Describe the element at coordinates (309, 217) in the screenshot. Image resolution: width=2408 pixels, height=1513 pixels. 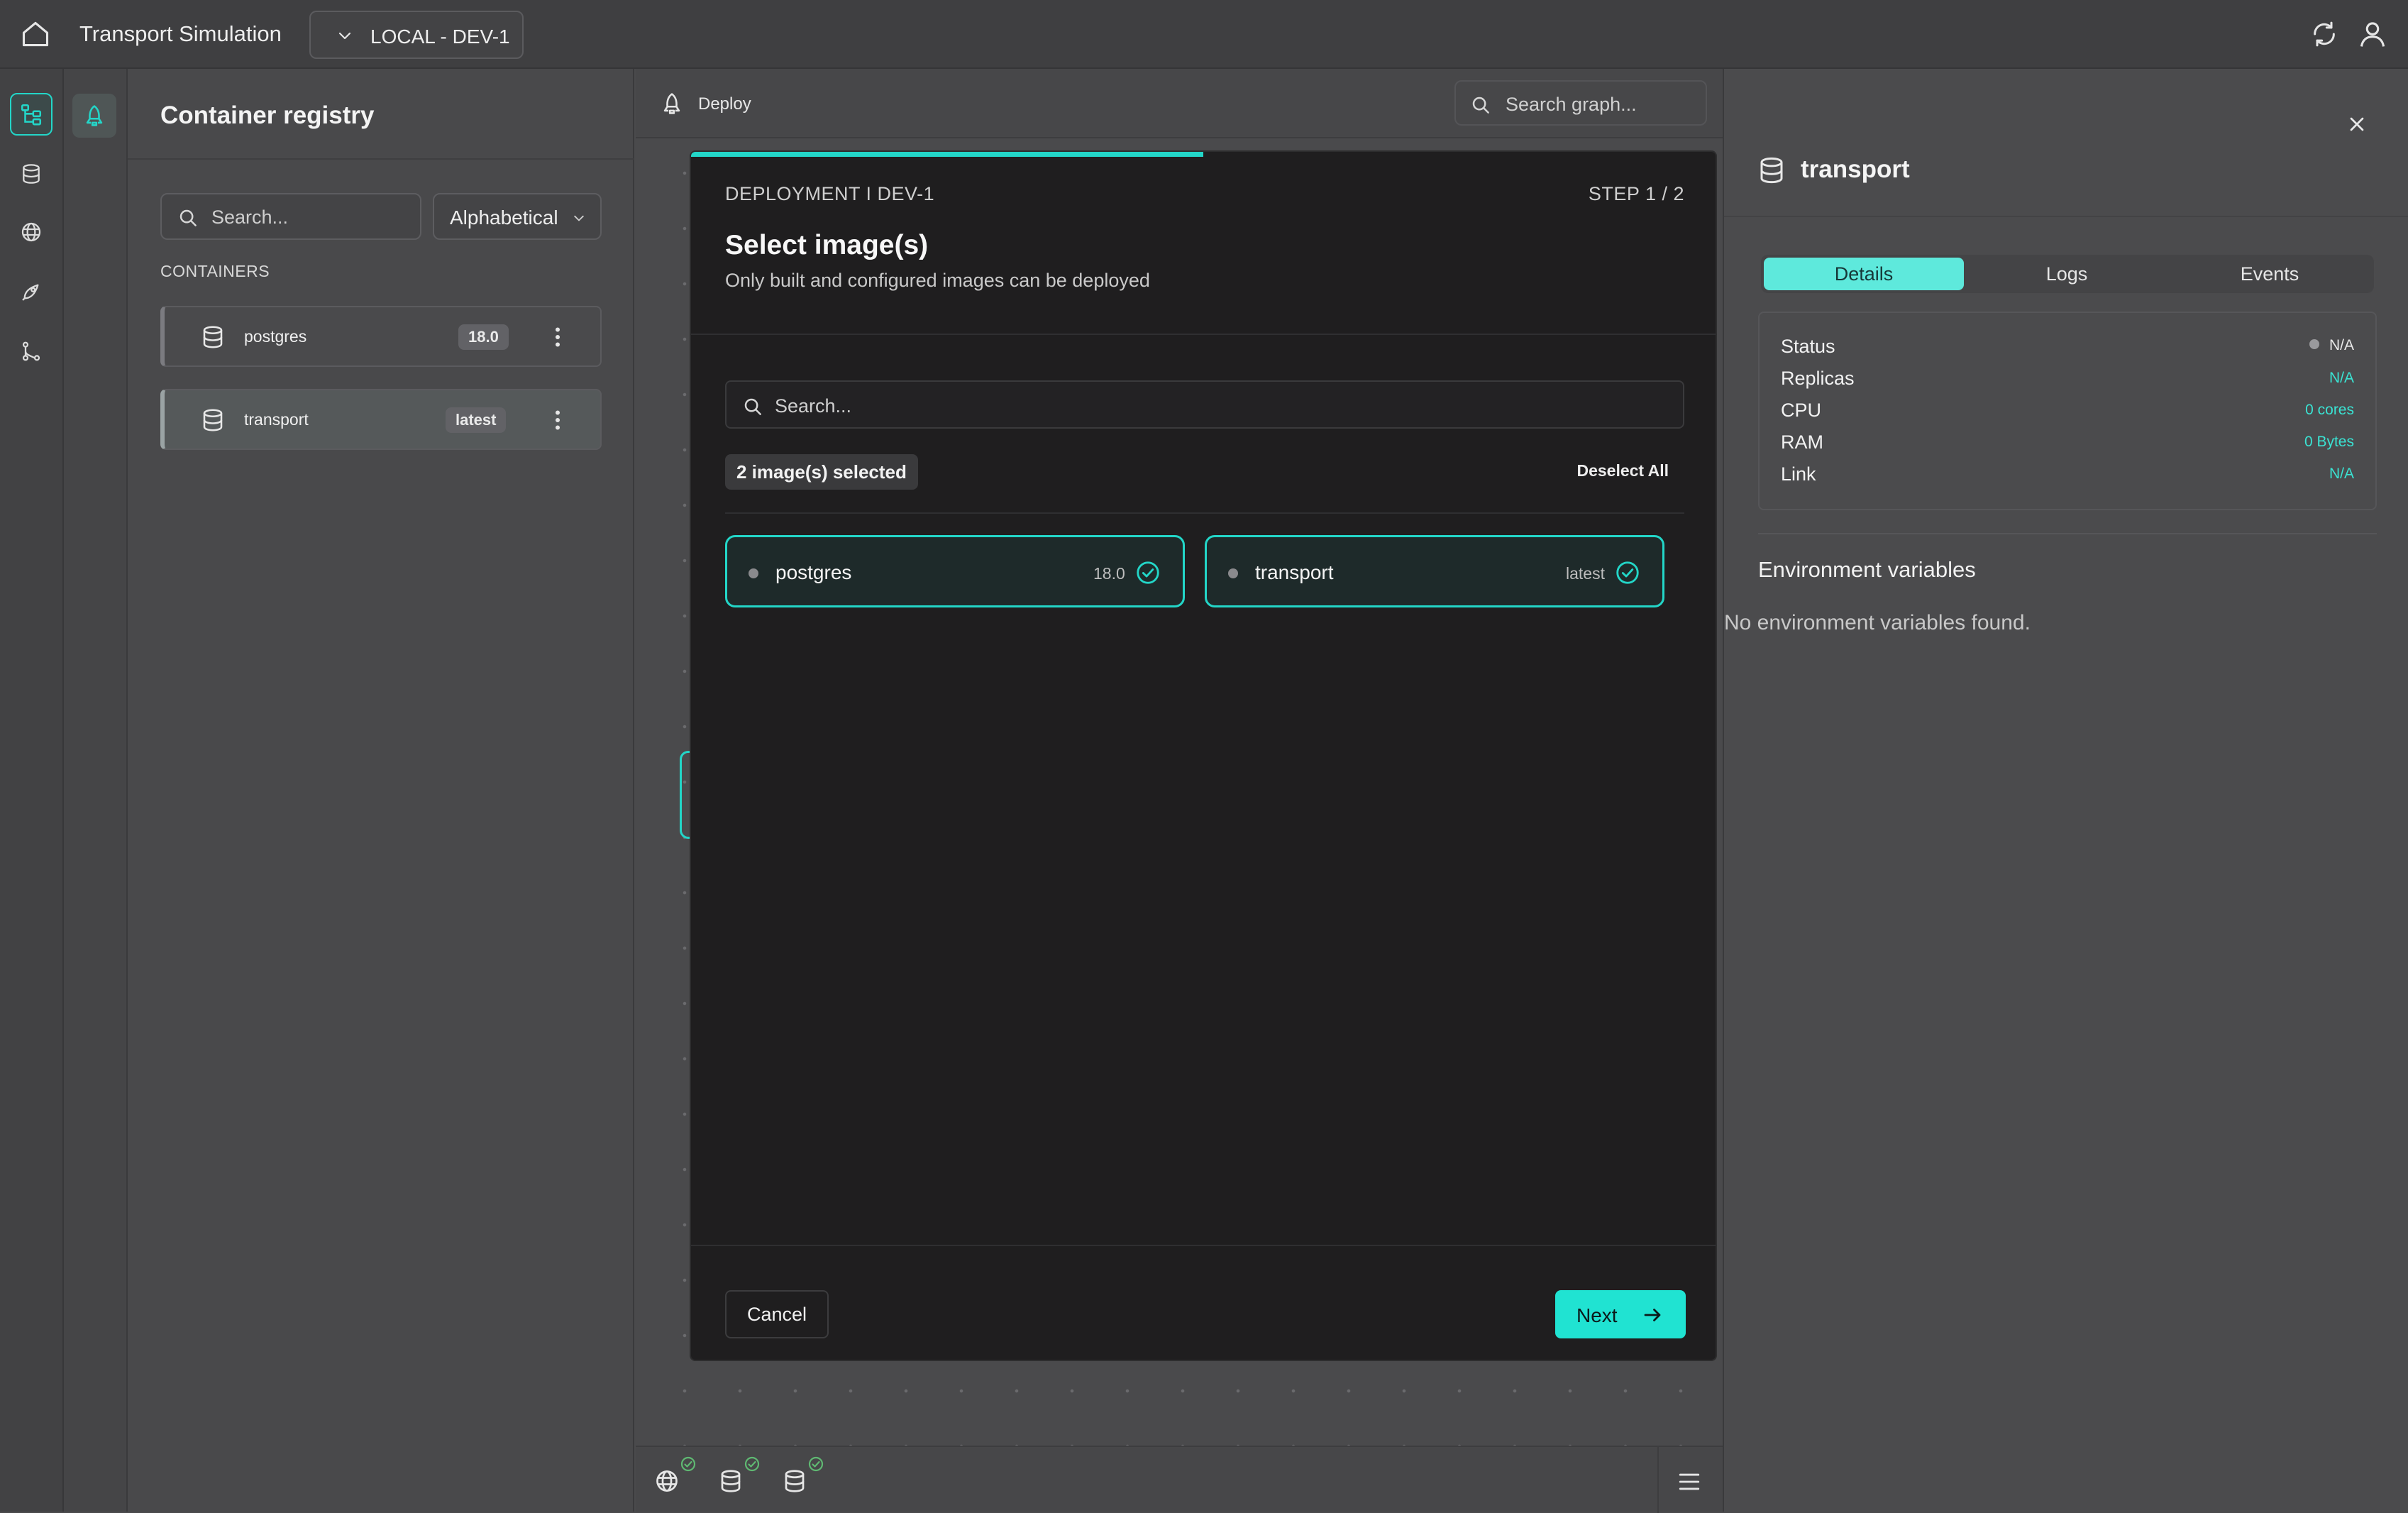
I see `registry-search-input` at that location.